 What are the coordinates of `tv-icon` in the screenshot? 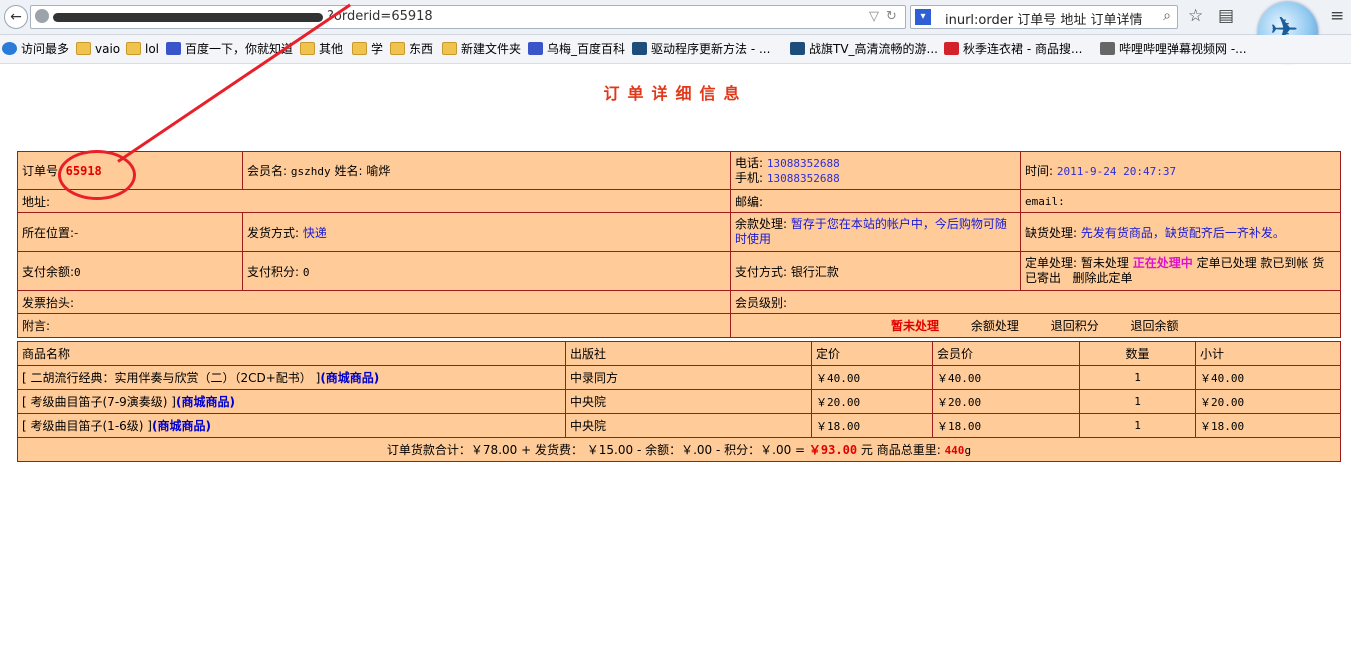 It's located at (1107, 48).